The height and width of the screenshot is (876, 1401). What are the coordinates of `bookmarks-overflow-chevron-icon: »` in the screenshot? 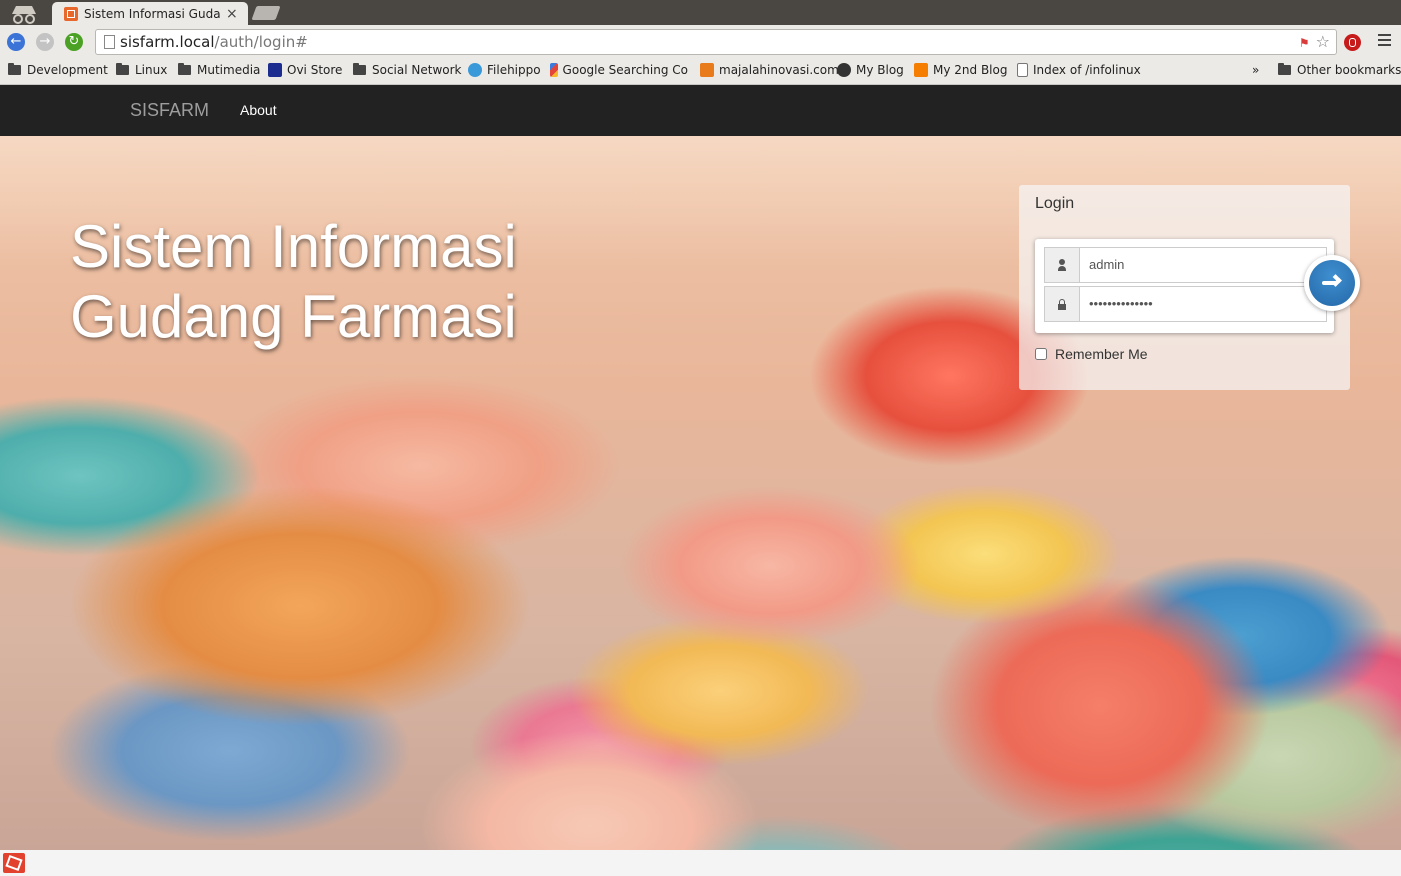 It's located at (1255, 70).